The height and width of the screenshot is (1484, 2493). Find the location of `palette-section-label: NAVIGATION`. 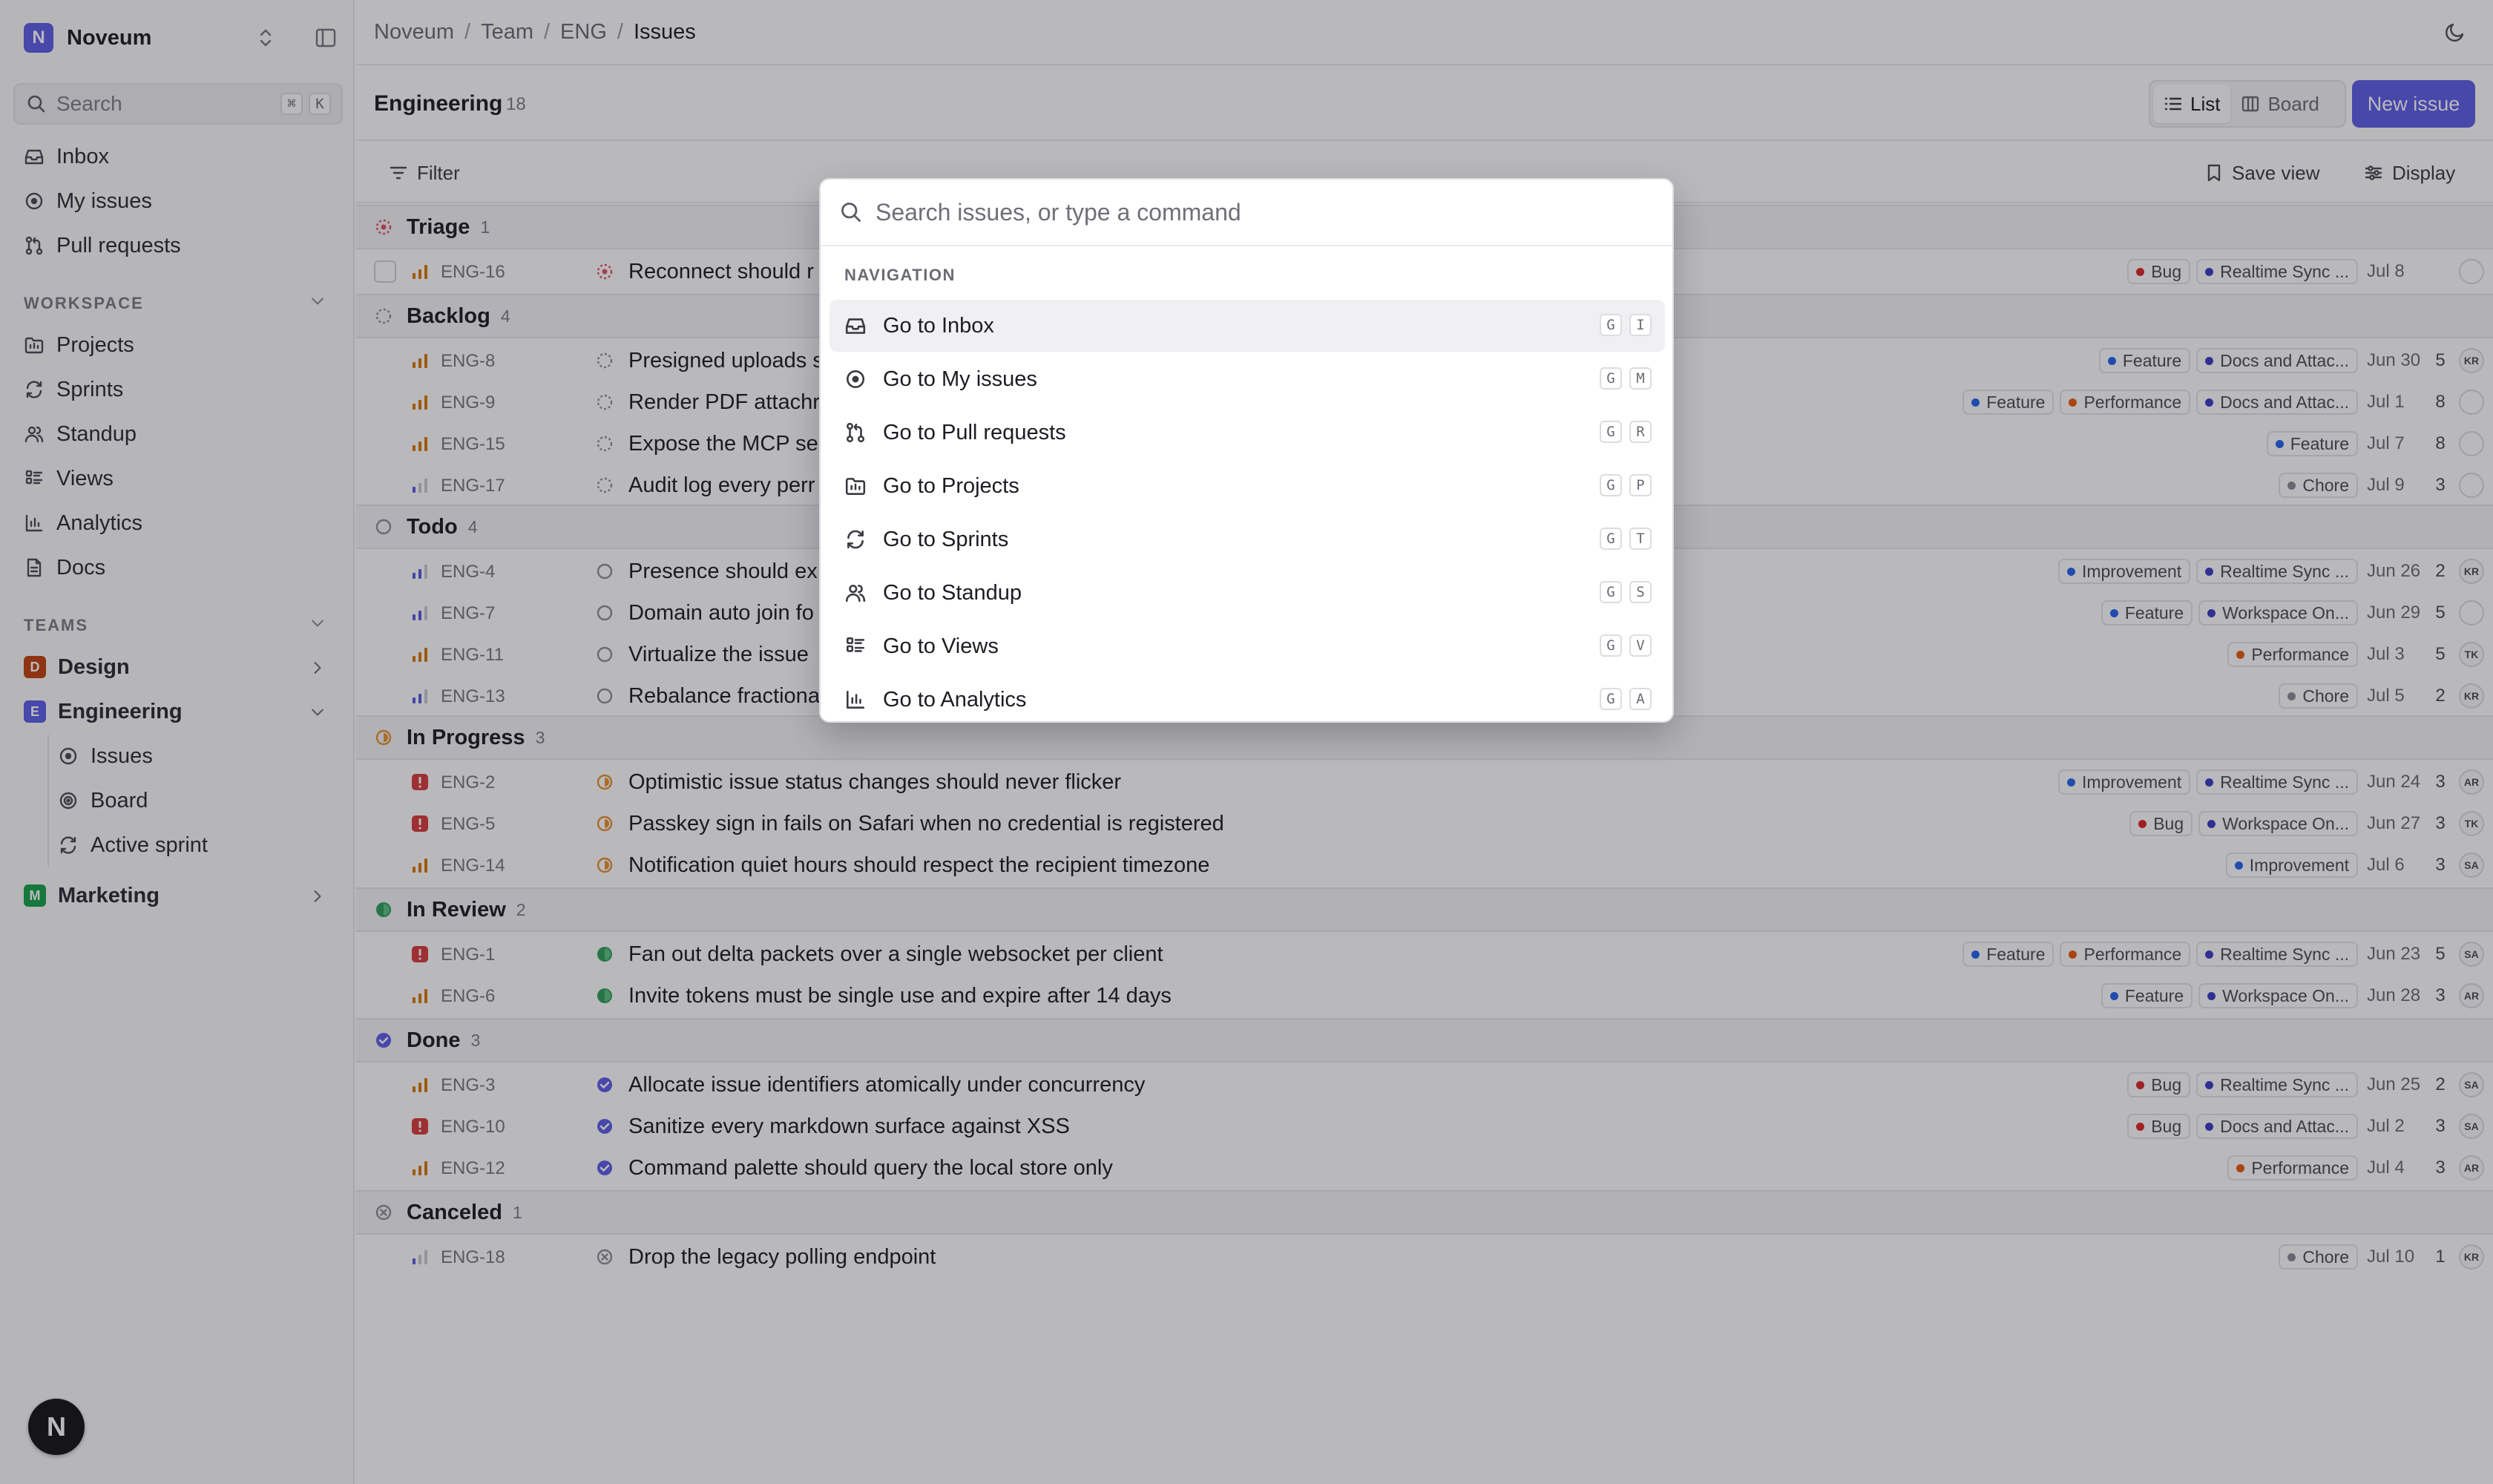

palette-section-label: NAVIGATION is located at coordinates (900, 275).